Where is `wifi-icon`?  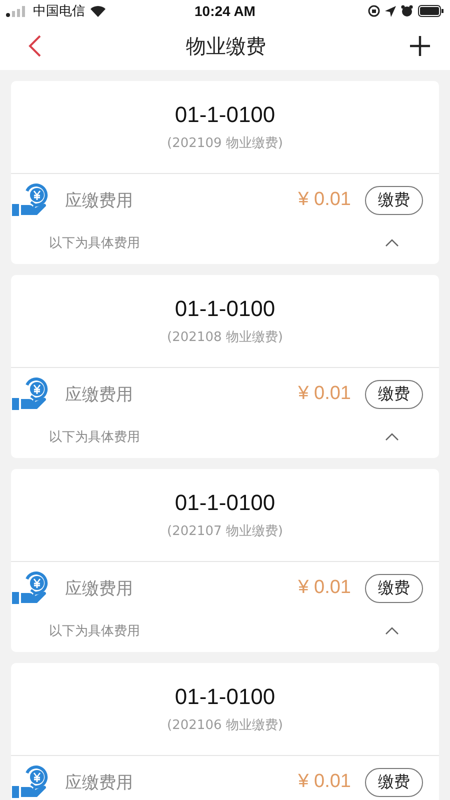
wifi-icon is located at coordinates (98, 11).